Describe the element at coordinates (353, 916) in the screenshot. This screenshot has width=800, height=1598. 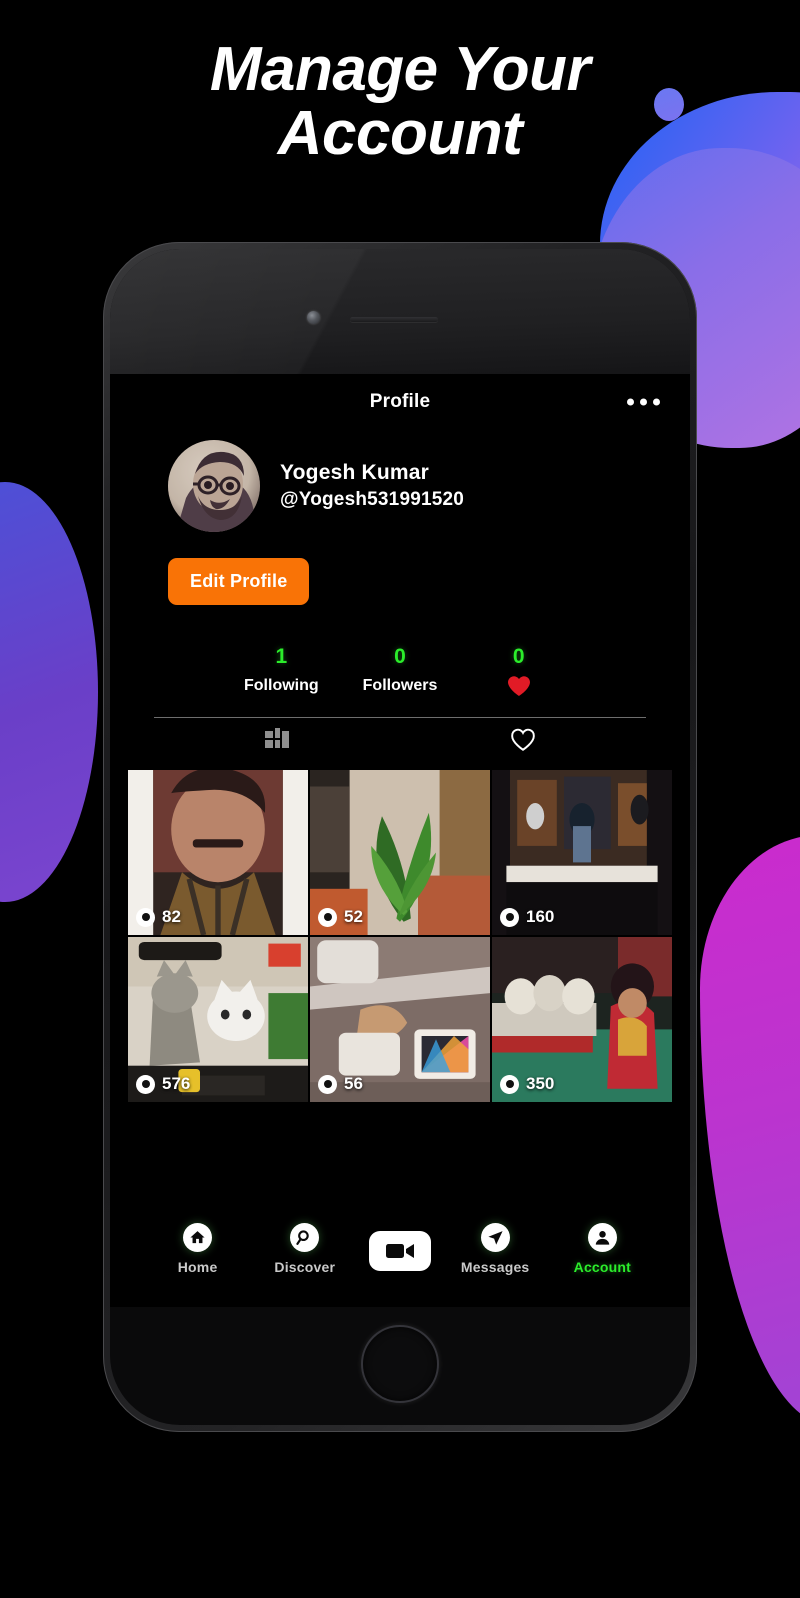
I see `view-count-value: 52` at that location.